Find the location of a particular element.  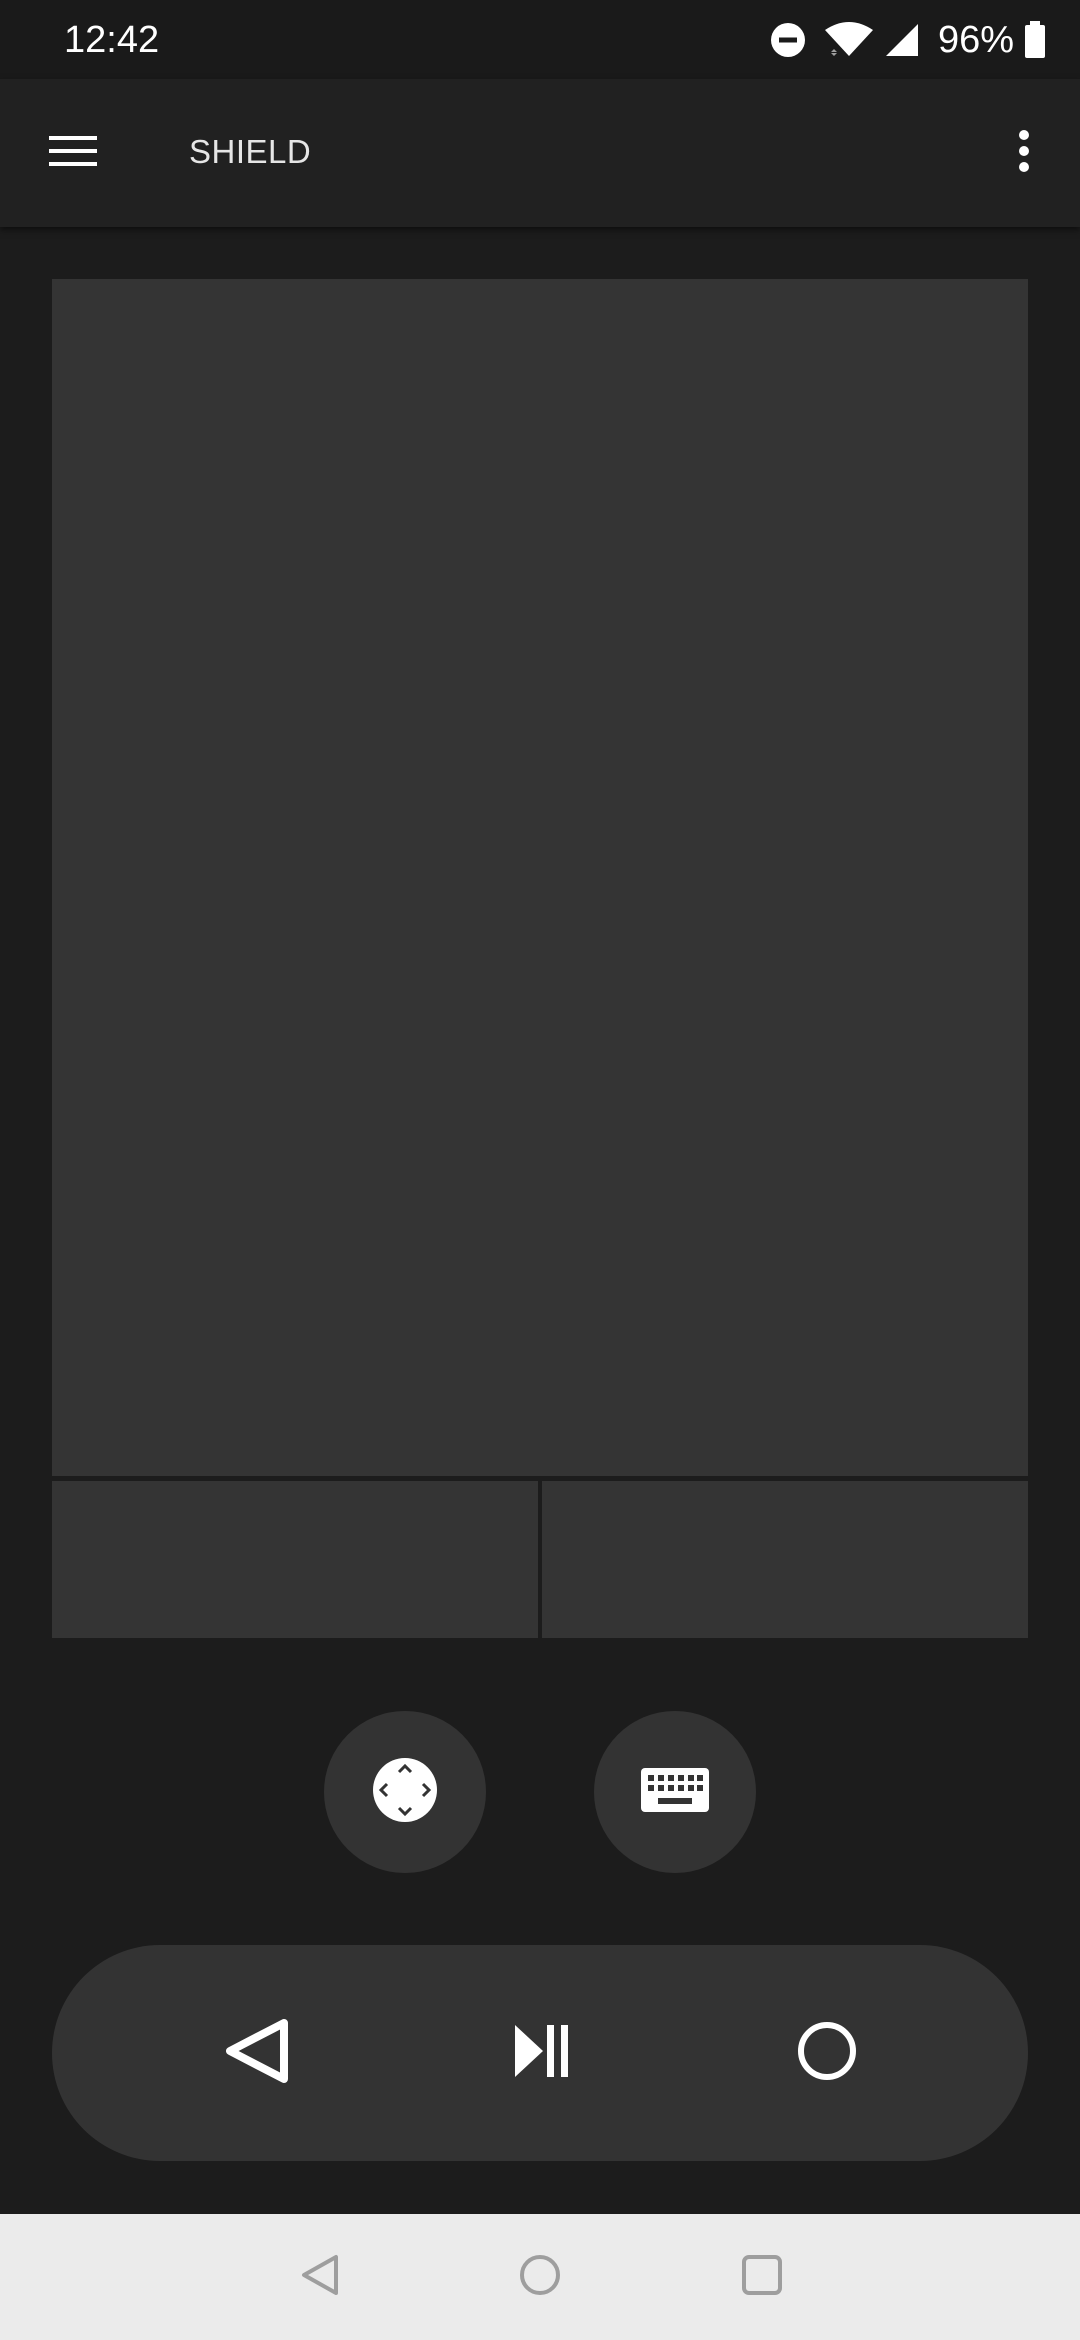

system-back-button is located at coordinates (320, 2277).